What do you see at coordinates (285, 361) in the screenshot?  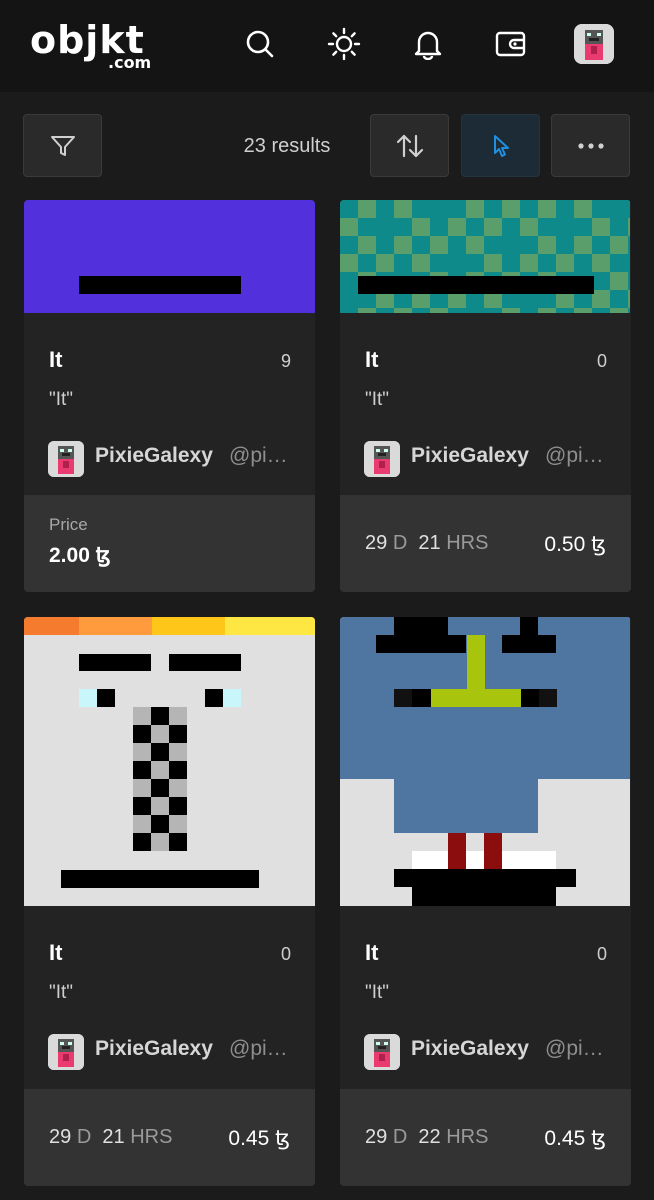 I see `edition-count: 9` at bounding box center [285, 361].